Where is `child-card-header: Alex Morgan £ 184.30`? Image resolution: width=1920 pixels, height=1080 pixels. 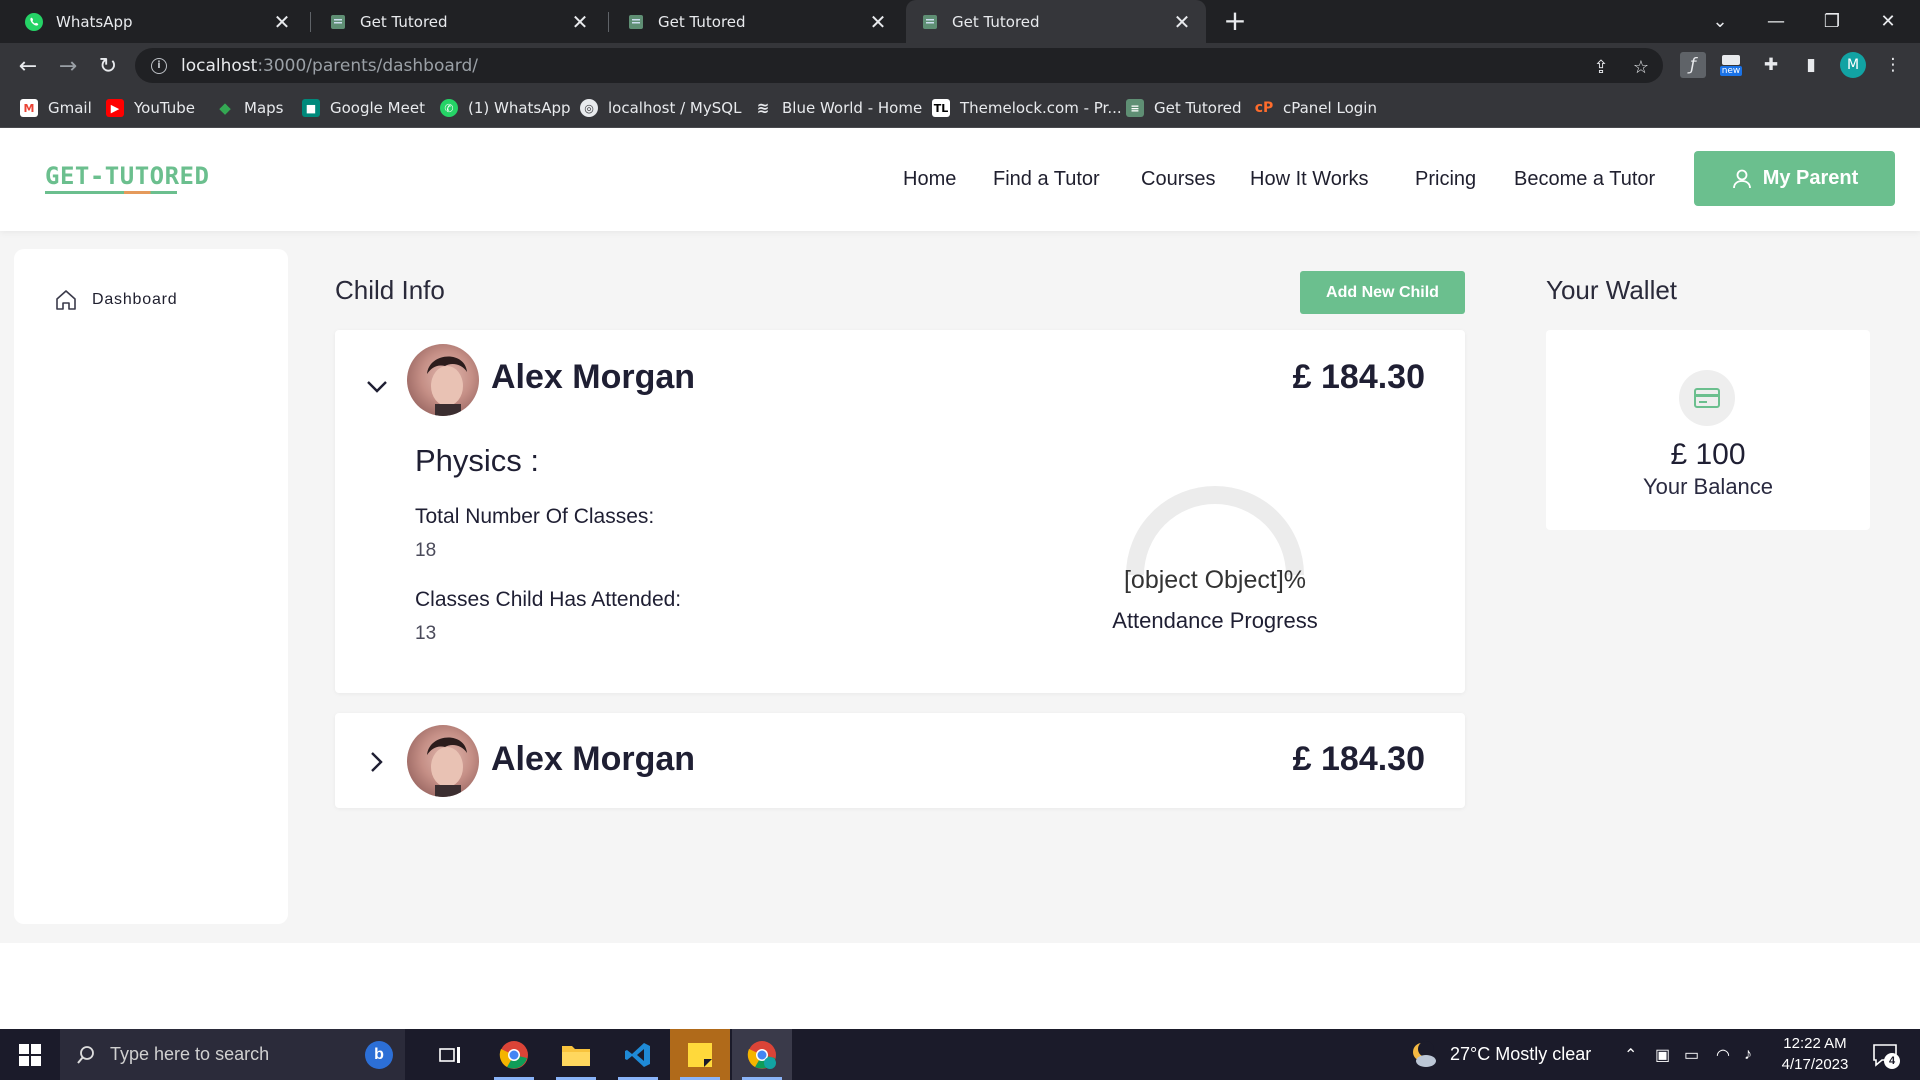
child-card-header: Alex Morgan £ 184.30 is located at coordinates (900, 380).